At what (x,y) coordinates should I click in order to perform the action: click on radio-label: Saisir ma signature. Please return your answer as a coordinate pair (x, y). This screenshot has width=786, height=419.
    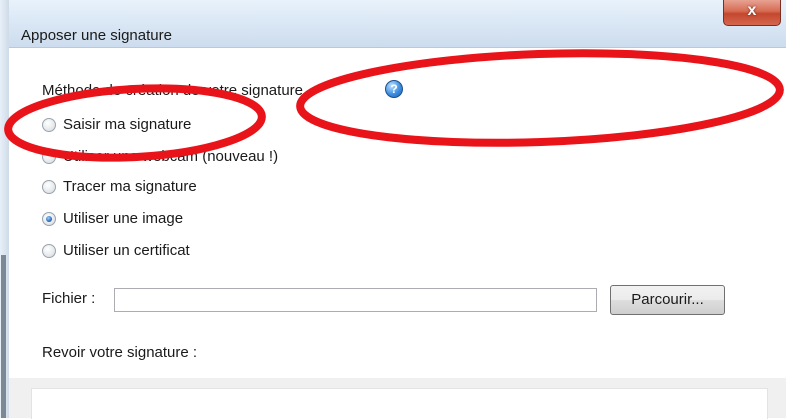
    Looking at the image, I should click on (127, 124).